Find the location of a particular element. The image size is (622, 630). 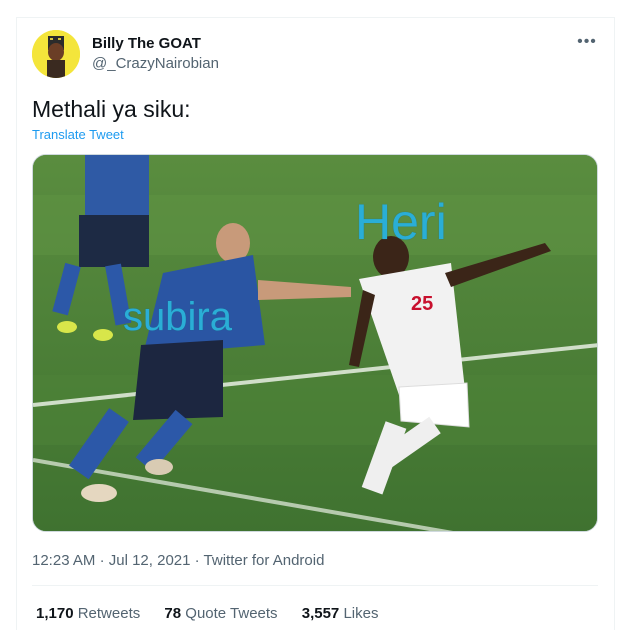

jersey-number: 25 is located at coordinates (422, 304).